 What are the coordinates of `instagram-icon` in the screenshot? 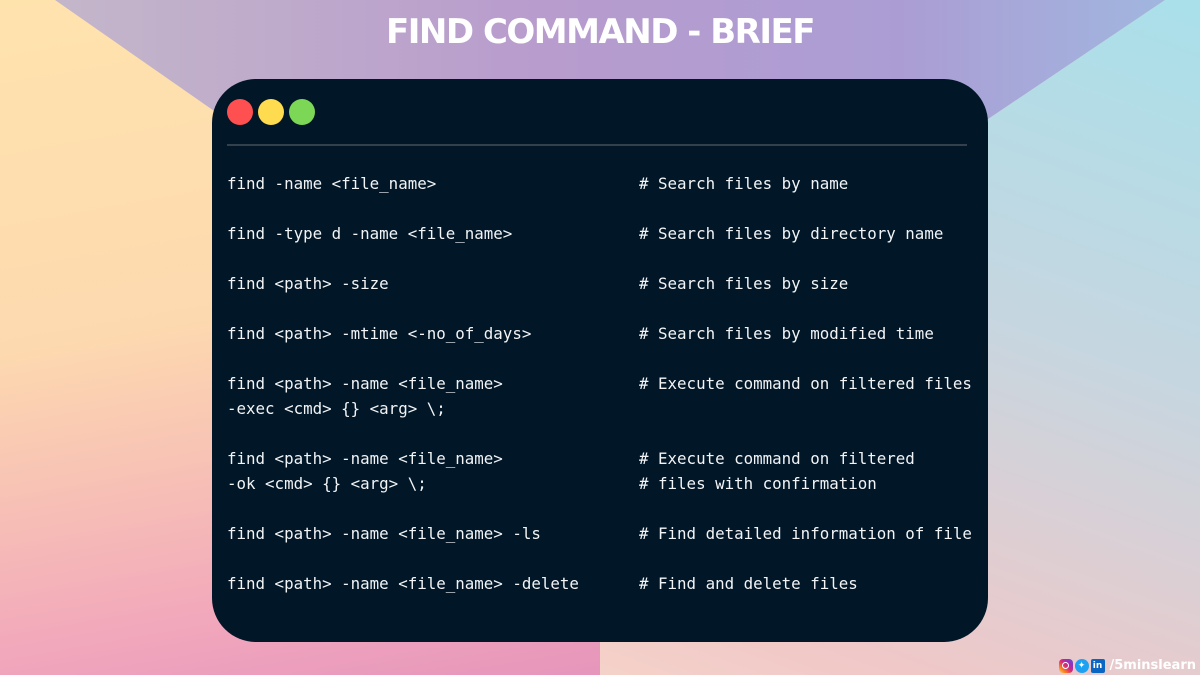 It's located at (1065, 665).